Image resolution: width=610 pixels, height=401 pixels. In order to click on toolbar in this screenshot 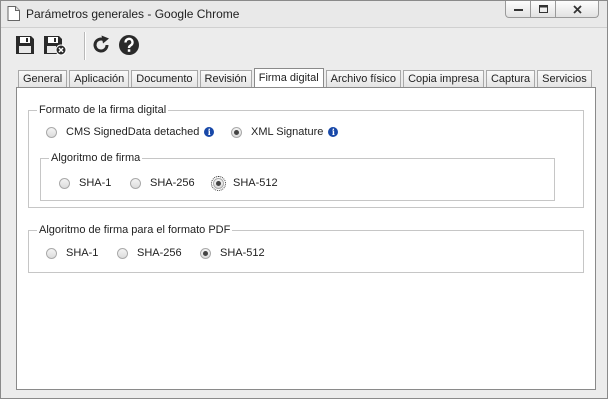, I will do `click(304, 46)`.